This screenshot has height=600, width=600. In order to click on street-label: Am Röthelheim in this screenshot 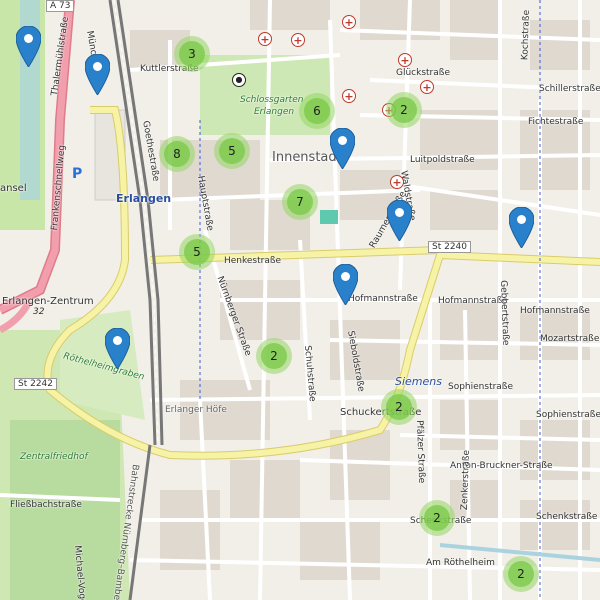, I will do `click(460, 563)`.